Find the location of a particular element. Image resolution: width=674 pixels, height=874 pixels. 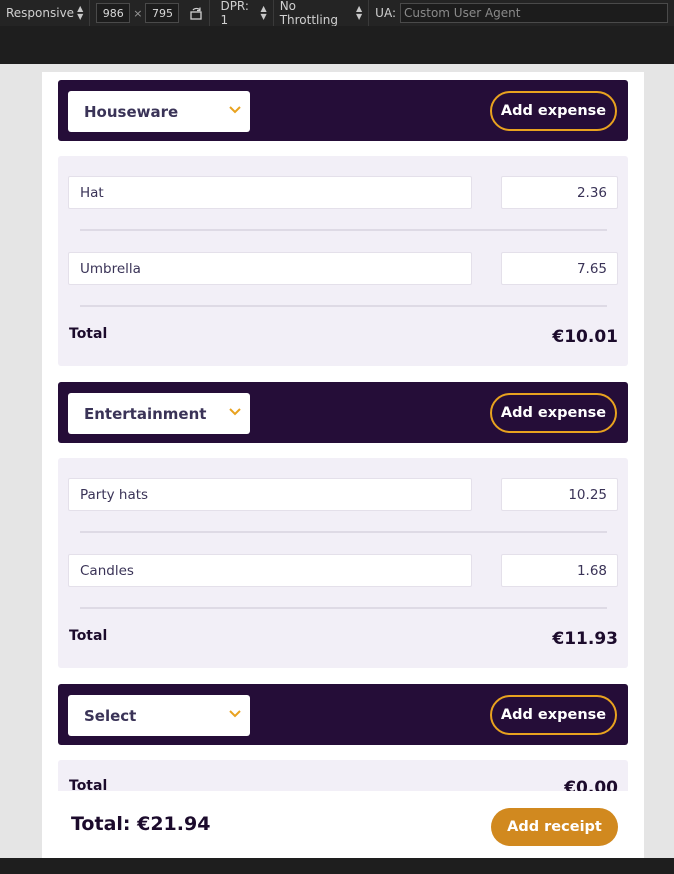

category-select: Entertainment is located at coordinates (159, 413).